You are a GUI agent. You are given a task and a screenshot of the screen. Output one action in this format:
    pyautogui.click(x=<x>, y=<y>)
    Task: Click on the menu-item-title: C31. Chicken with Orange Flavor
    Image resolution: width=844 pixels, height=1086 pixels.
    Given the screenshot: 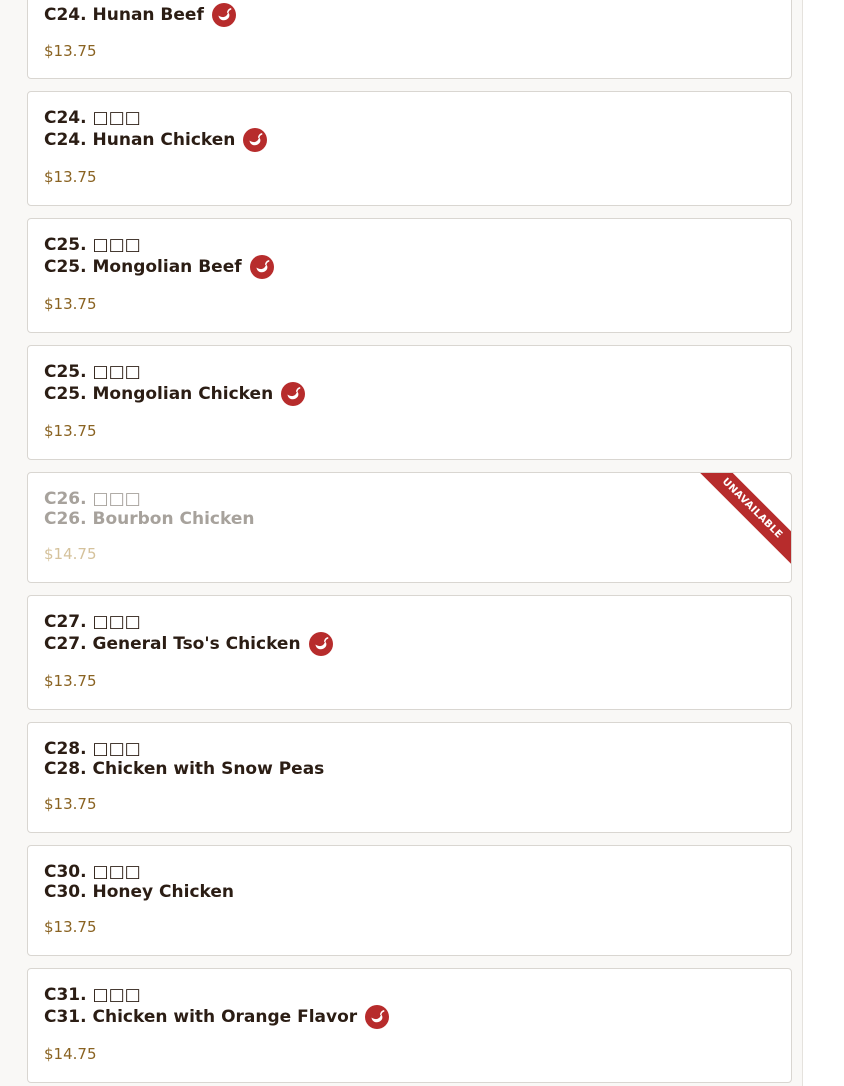 What is the action you would take?
    pyautogui.click(x=217, y=1017)
    